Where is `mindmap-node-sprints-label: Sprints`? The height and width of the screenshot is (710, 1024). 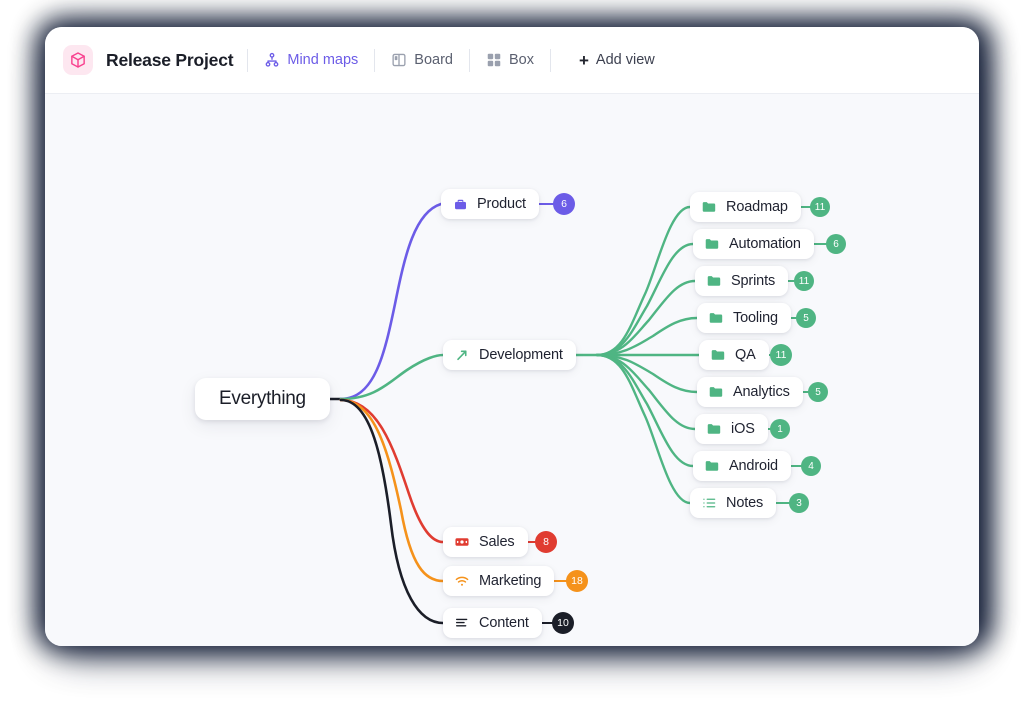 mindmap-node-sprints-label: Sprints is located at coordinates (753, 281).